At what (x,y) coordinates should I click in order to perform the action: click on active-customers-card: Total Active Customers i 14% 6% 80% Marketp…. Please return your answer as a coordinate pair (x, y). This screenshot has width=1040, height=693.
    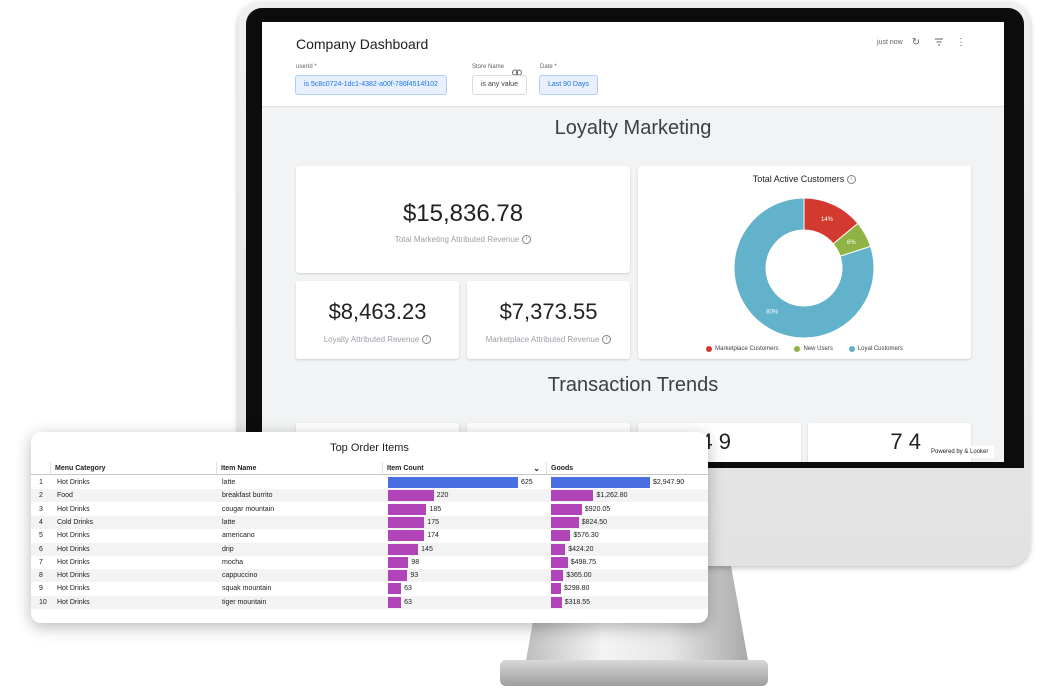
    Looking at the image, I should click on (804, 262).